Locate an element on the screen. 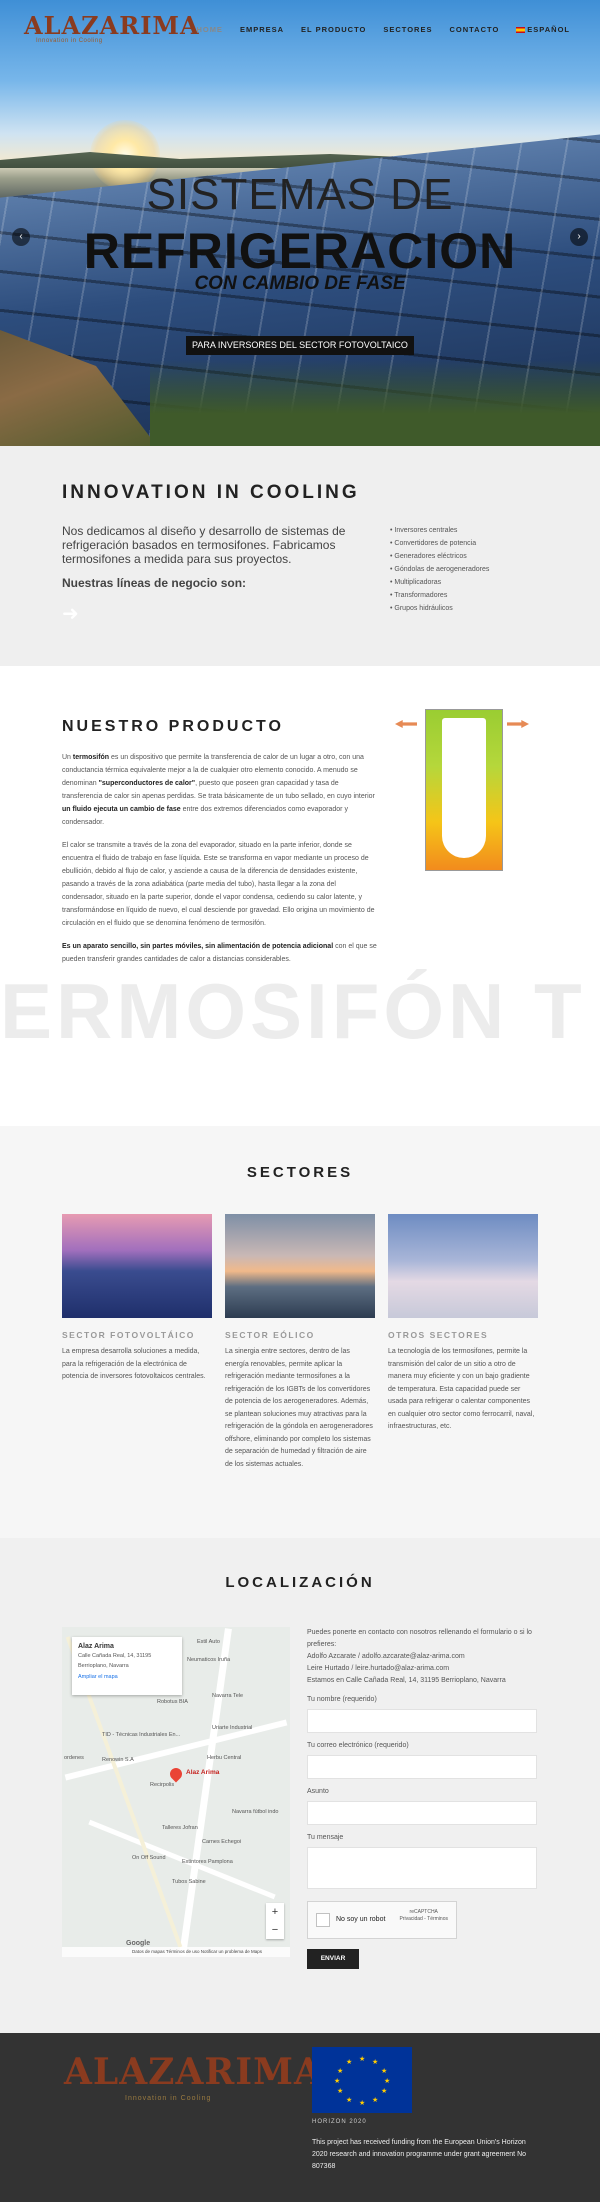 The height and width of the screenshot is (2202, 600). logo: ALAZARIMA Innovation in Cooling is located at coordinates (112, 28).